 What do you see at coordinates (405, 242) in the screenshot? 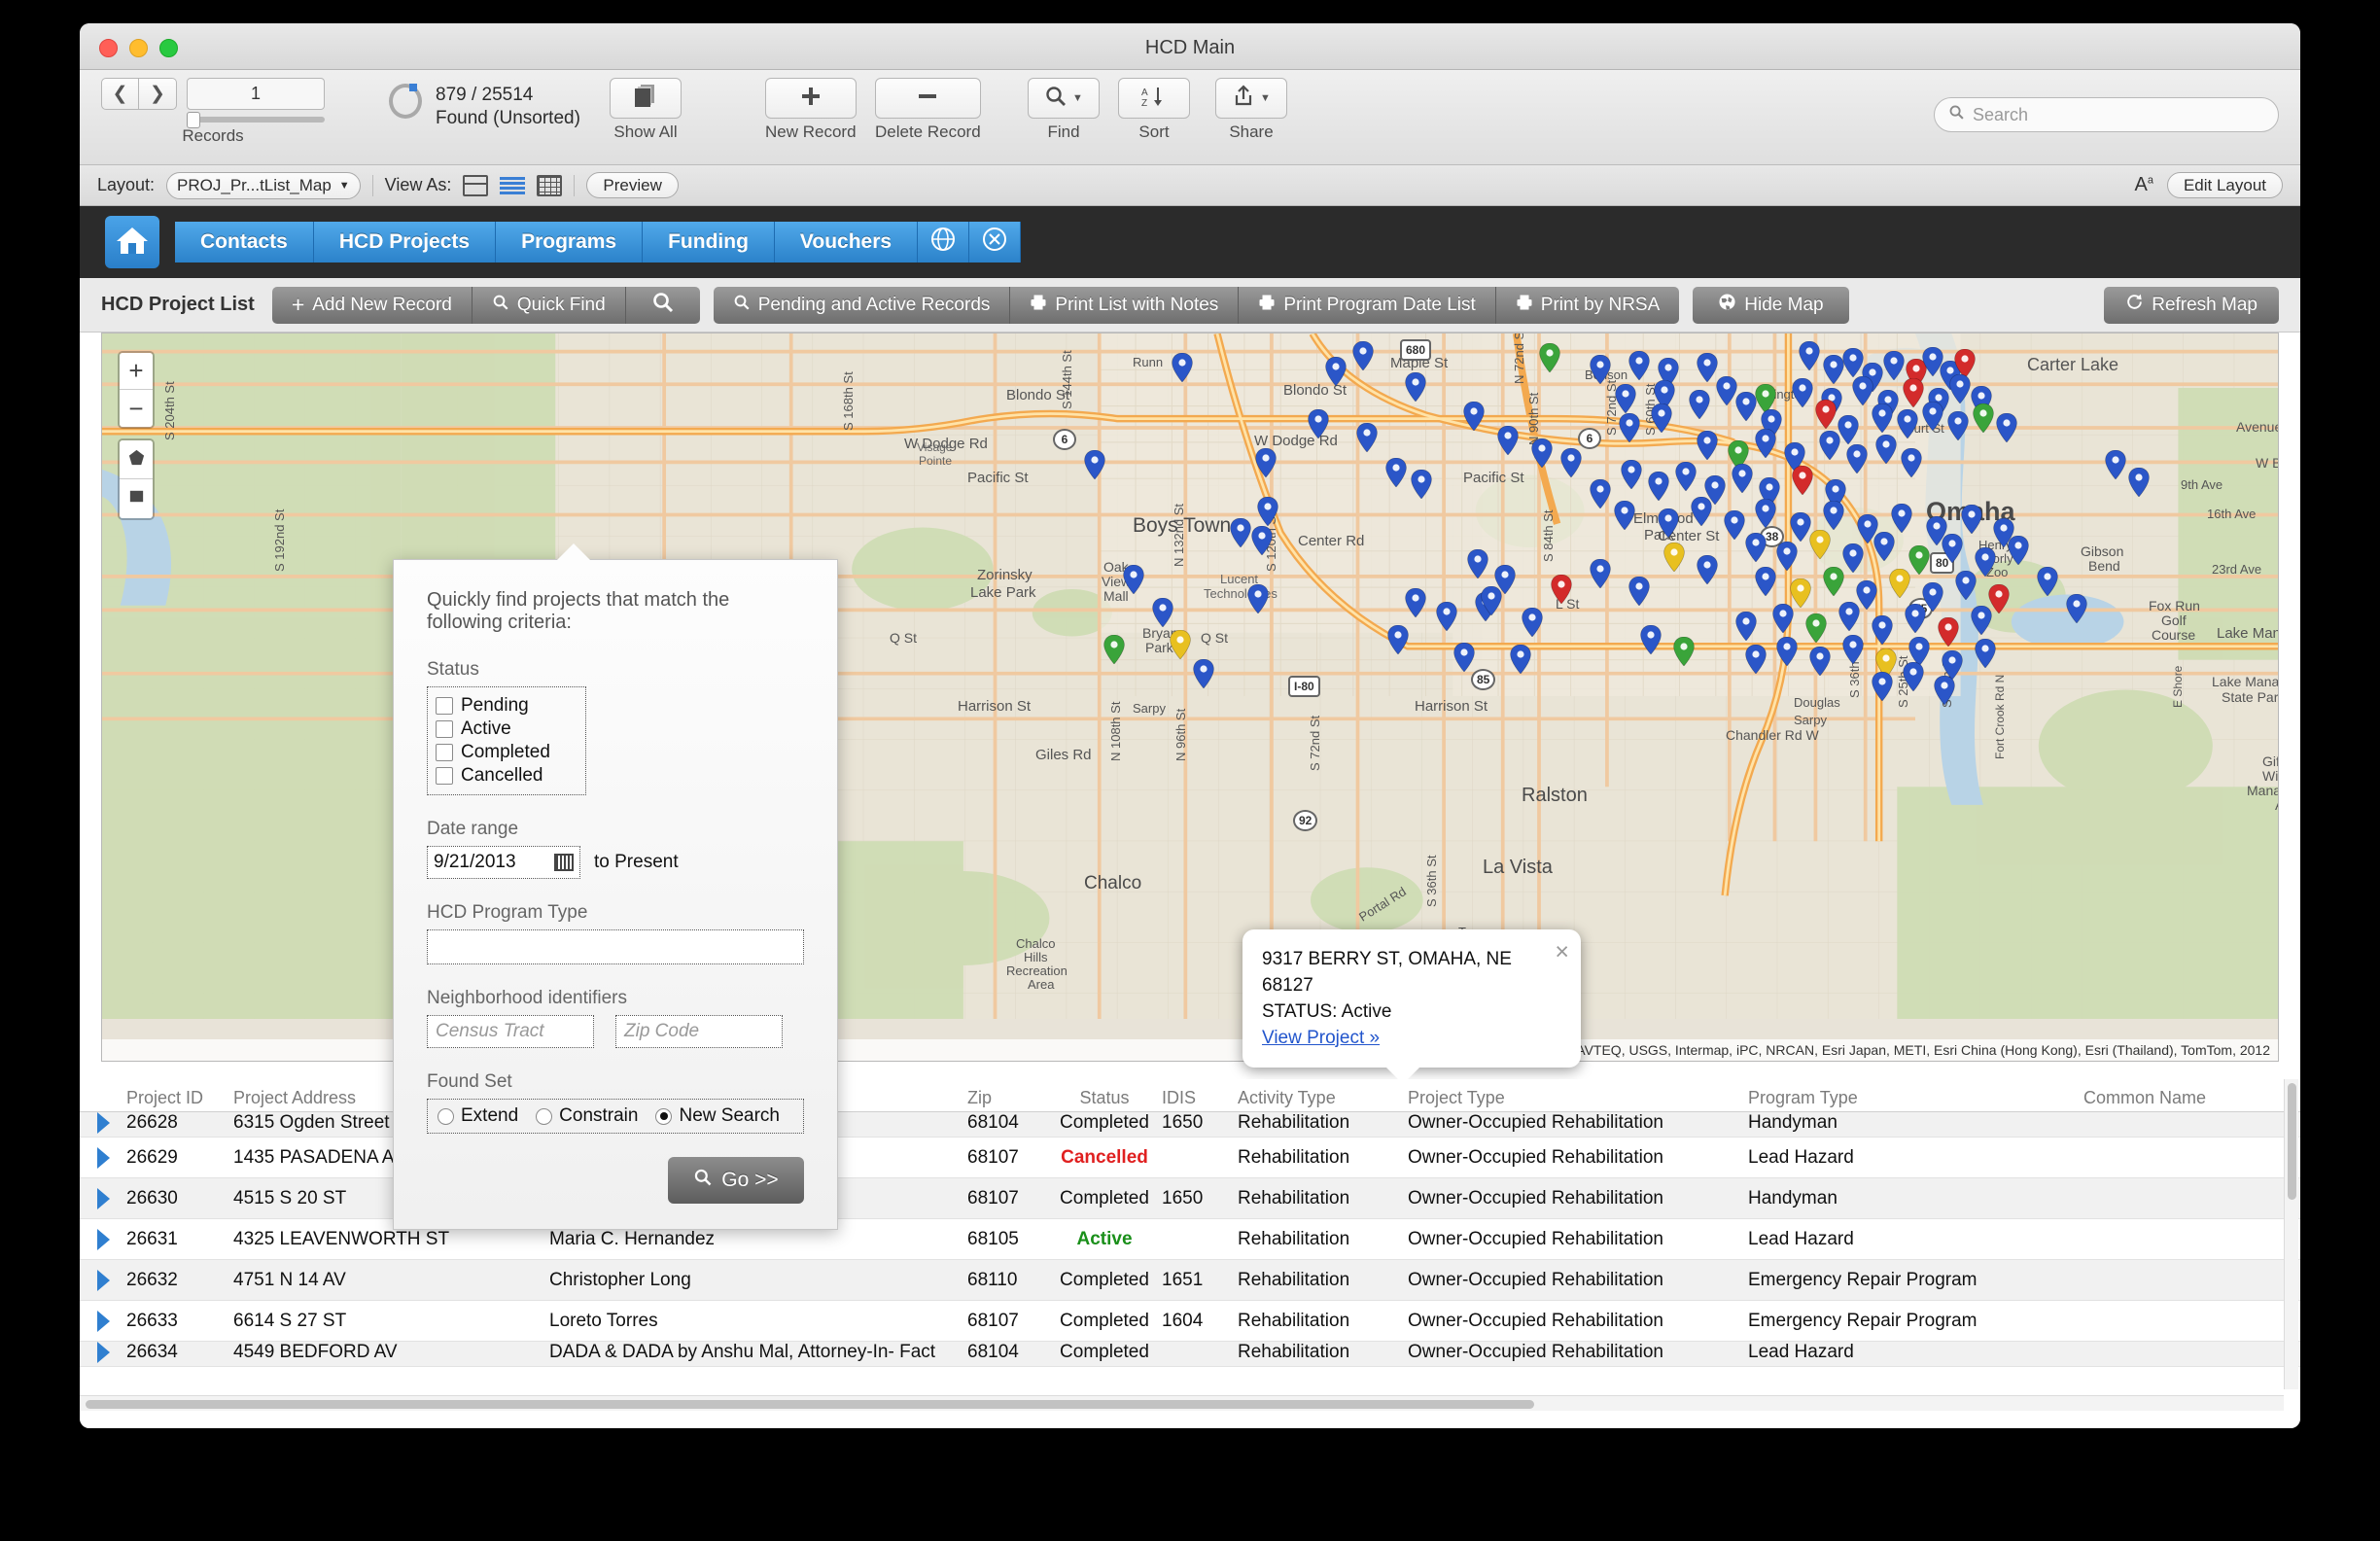
I see `nav-tab-hcd-projects: HCD Projects` at bounding box center [405, 242].